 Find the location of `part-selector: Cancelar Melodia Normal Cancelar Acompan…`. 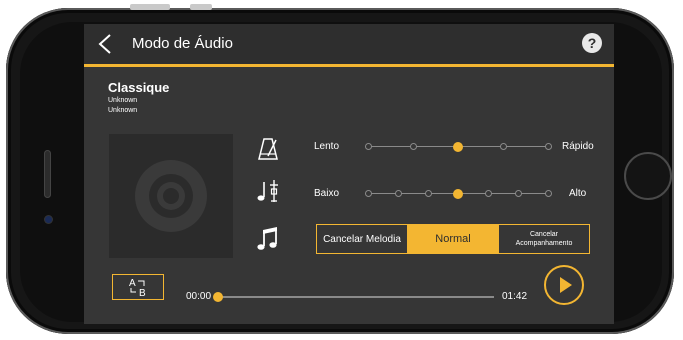

part-selector: Cancelar Melodia Normal Cancelar Acompan… is located at coordinates (453, 239).